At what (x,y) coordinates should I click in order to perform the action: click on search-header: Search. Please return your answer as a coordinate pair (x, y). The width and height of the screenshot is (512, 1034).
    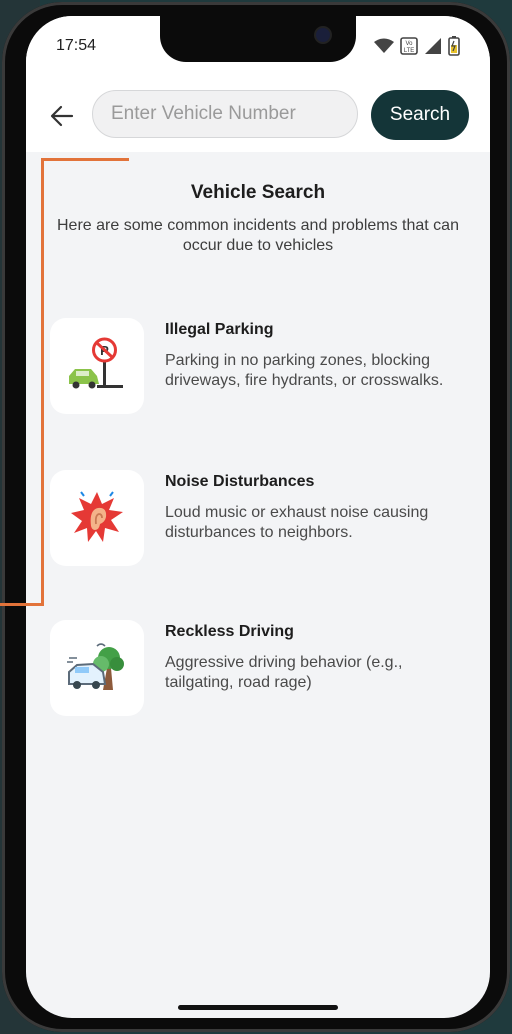
    Looking at the image, I should click on (258, 114).